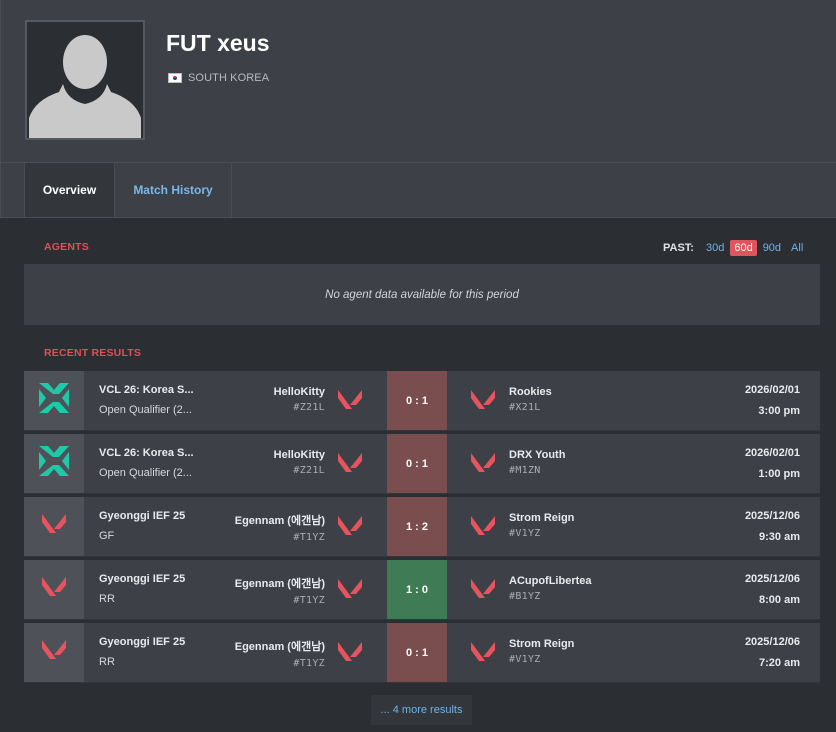 Image resolution: width=836 pixels, height=732 pixels. I want to click on period-60d: 60d, so click(743, 248).